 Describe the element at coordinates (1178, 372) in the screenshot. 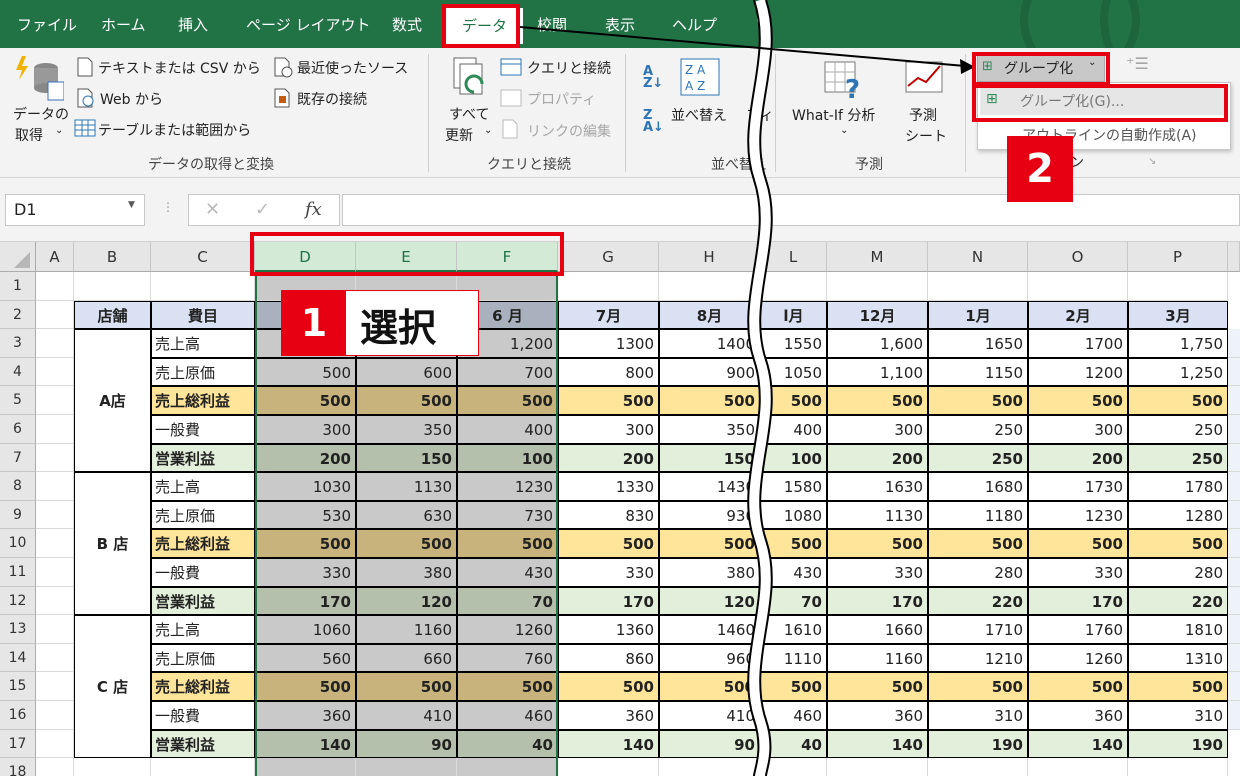

I see `value-cell: 1,250` at that location.